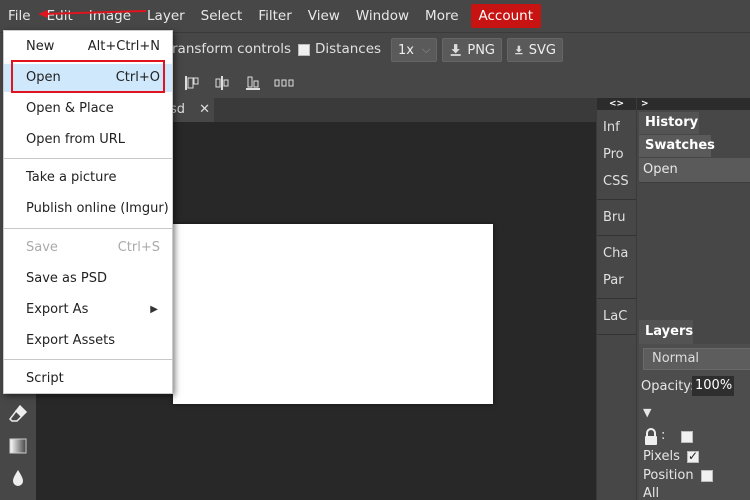 Image resolution: width=750 pixels, height=500 pixels. I want to click on expand-toggle: >, so click(693, 104).